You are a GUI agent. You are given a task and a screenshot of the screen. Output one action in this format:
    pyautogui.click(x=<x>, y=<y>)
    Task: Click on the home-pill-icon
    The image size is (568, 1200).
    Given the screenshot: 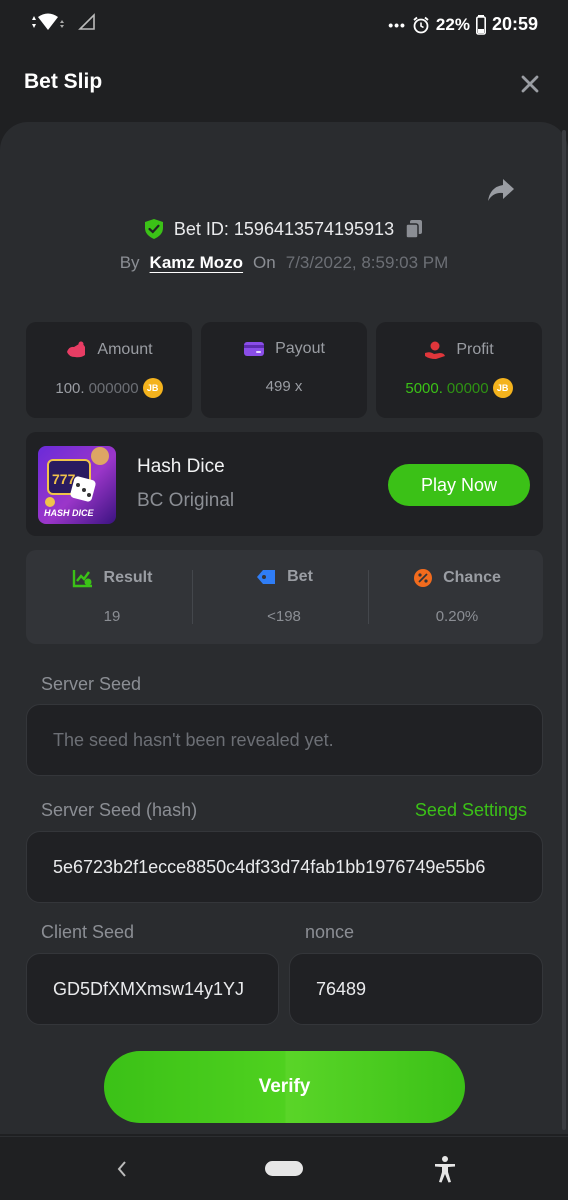 What is the action you would take?
    pyautogui.click(x=284, y=1168)
    